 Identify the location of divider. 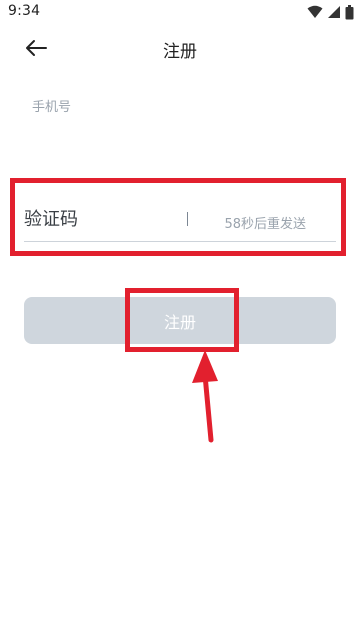
(187, 219).